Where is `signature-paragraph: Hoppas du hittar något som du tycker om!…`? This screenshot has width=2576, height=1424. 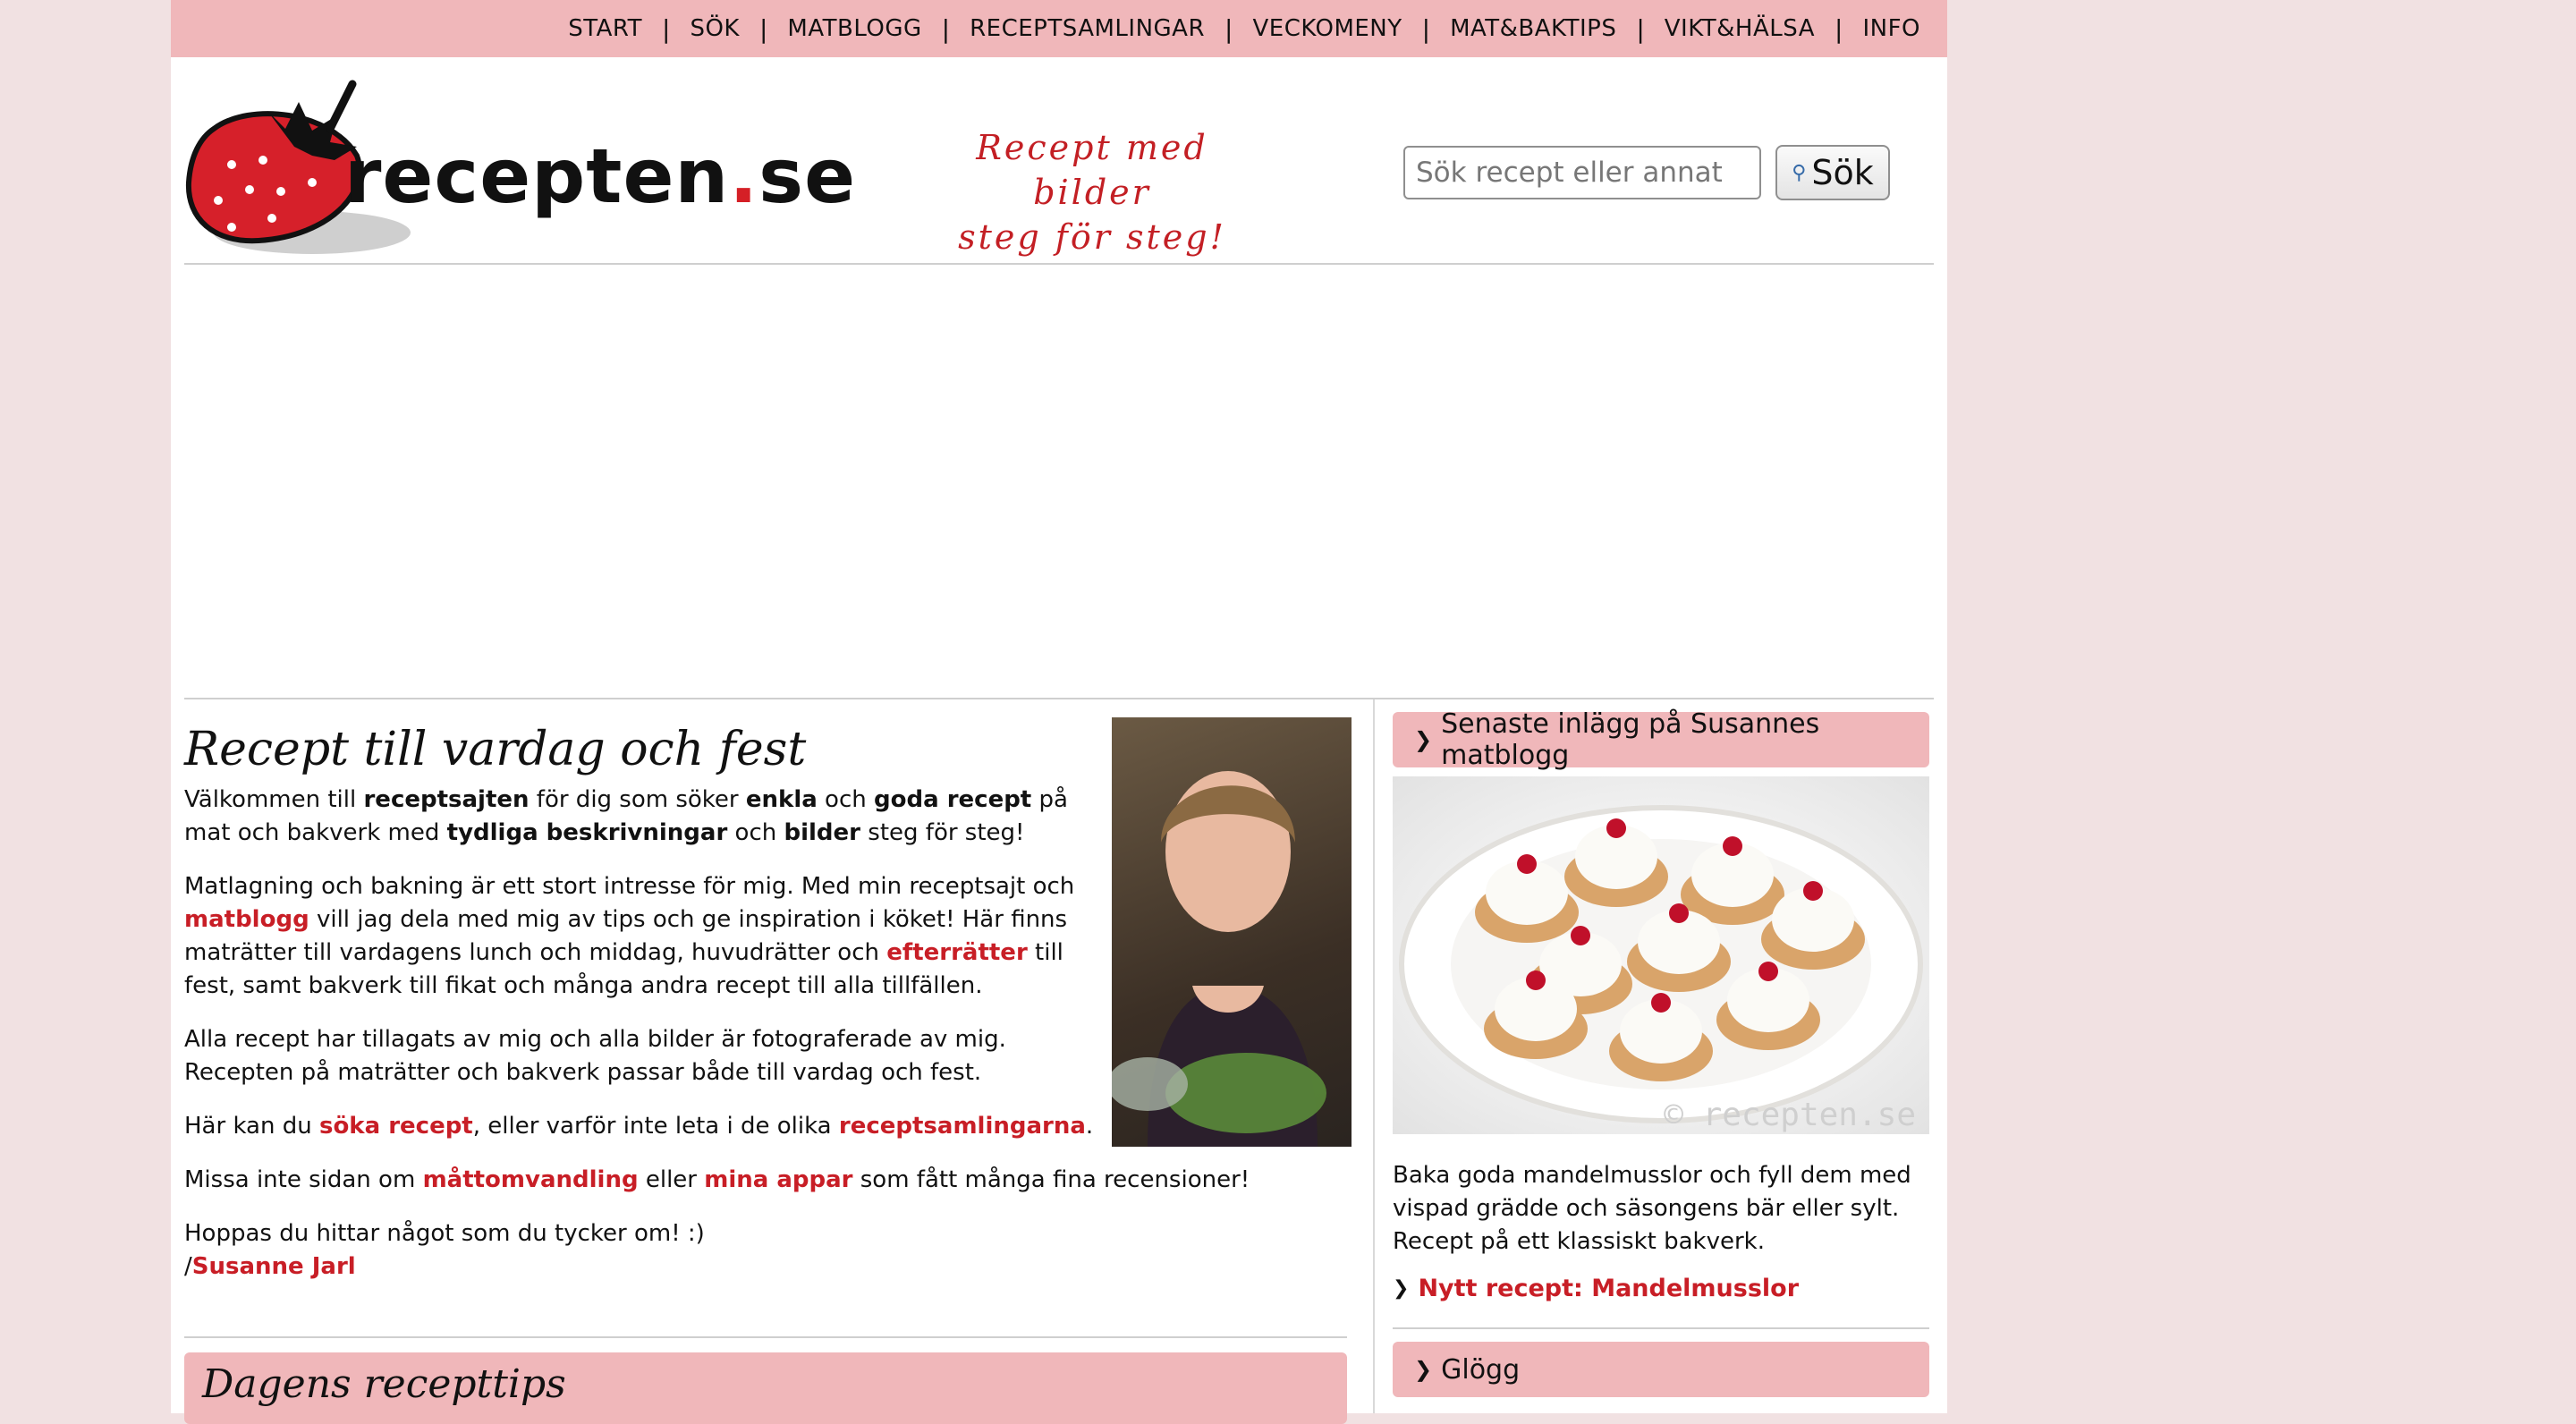
signature-paragraph: Hoppas du hittar något som du tycker om!… is located at coordinates (444, 1250).